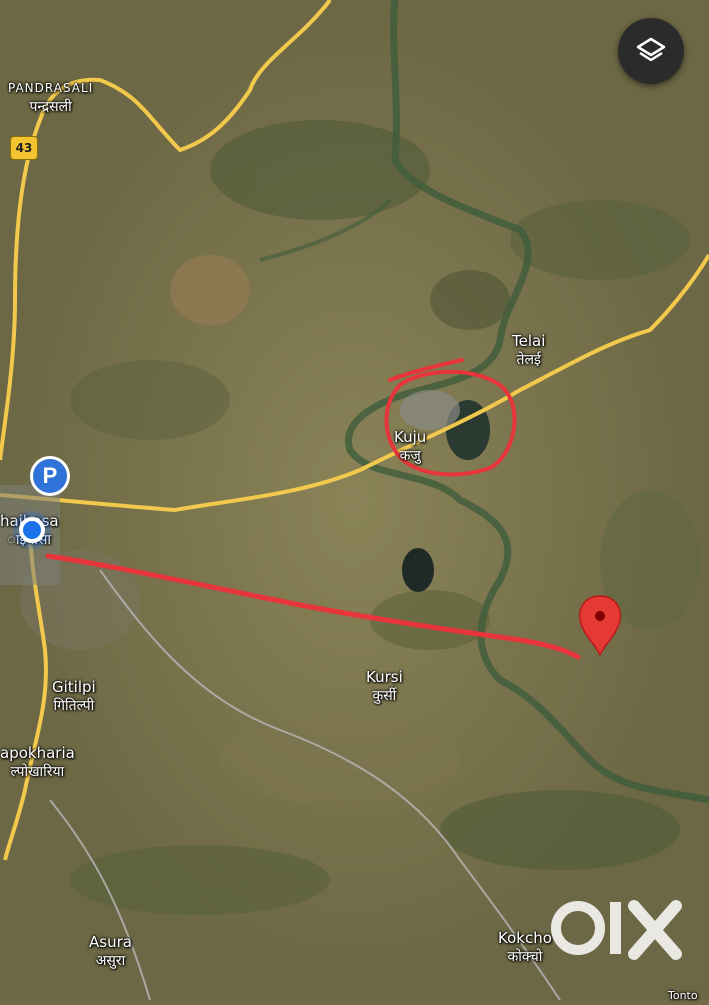 The width and height of the screenshot is (709, 1005). Describe the element at coordinates (37, 762) in the screenshot. I see `place-label-apokharia: apokharia ल्पोखारिया` at that location.